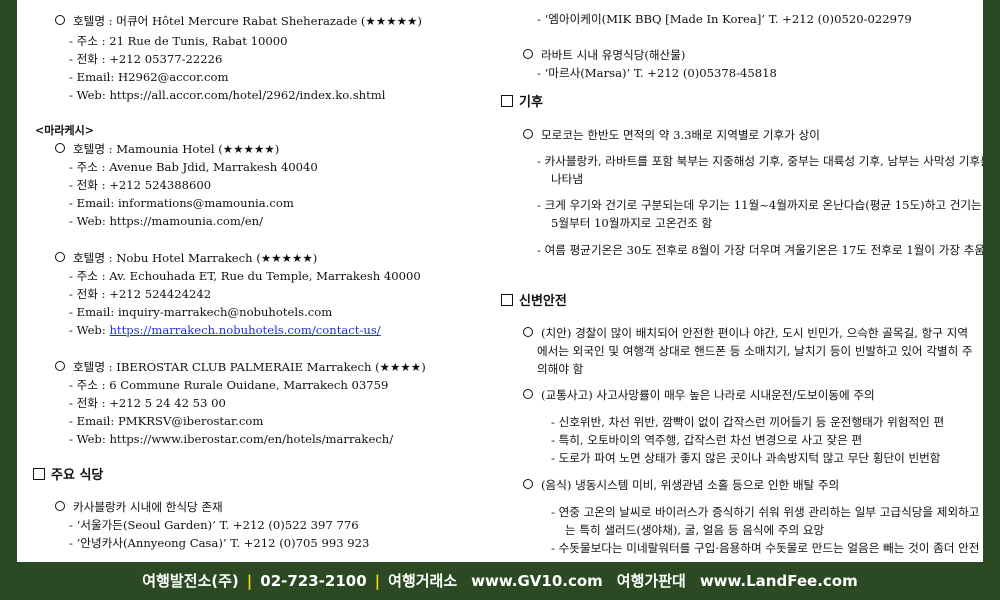 This screenshot has height=600, width=1000. What do you see at coordinates (167, 149) in the screenshot?
I see `hotel-mamounia-name: 호텔명 : Mamounia Hotel (★★★★★)` at bounding box center [167, 149].